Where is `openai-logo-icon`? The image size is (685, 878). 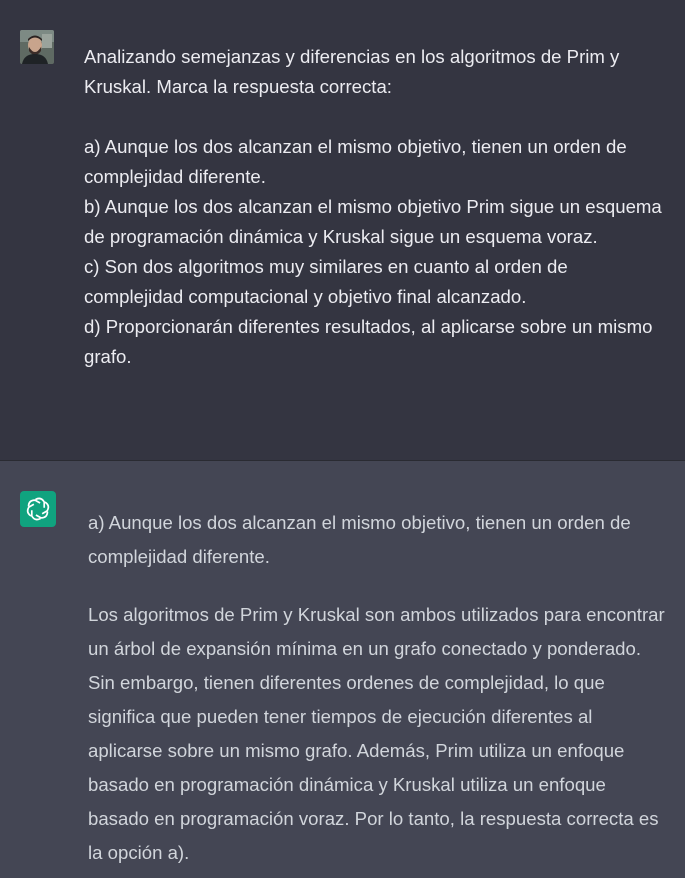 openai-logo-icon is located at coordinates (38, 509).